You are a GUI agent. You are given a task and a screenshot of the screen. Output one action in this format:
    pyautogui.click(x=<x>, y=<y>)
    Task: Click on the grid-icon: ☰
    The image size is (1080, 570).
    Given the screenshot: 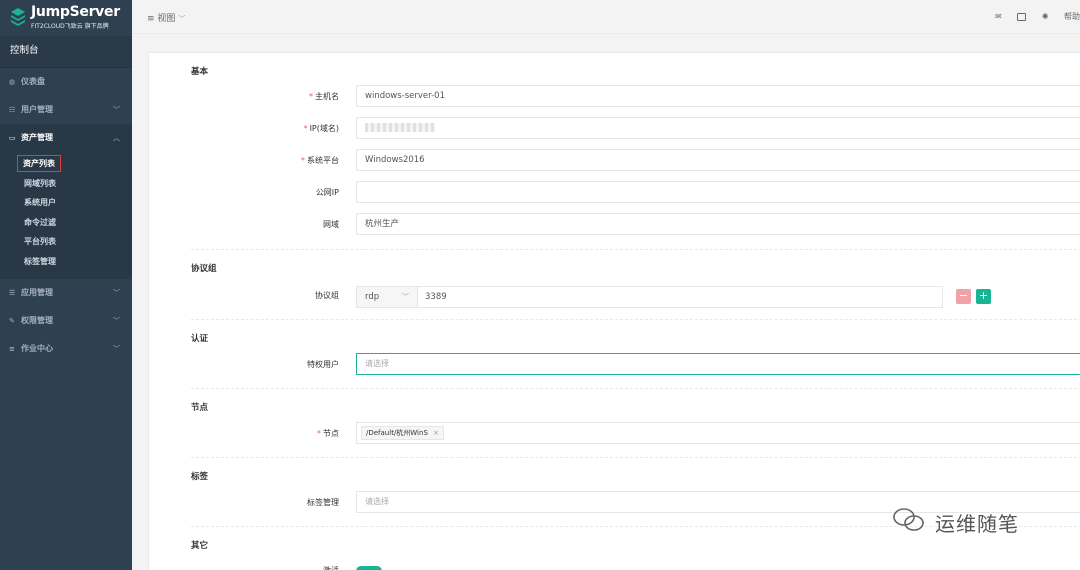 What is the action you would take?
    pyautogui.click(x=12, y=293)
    